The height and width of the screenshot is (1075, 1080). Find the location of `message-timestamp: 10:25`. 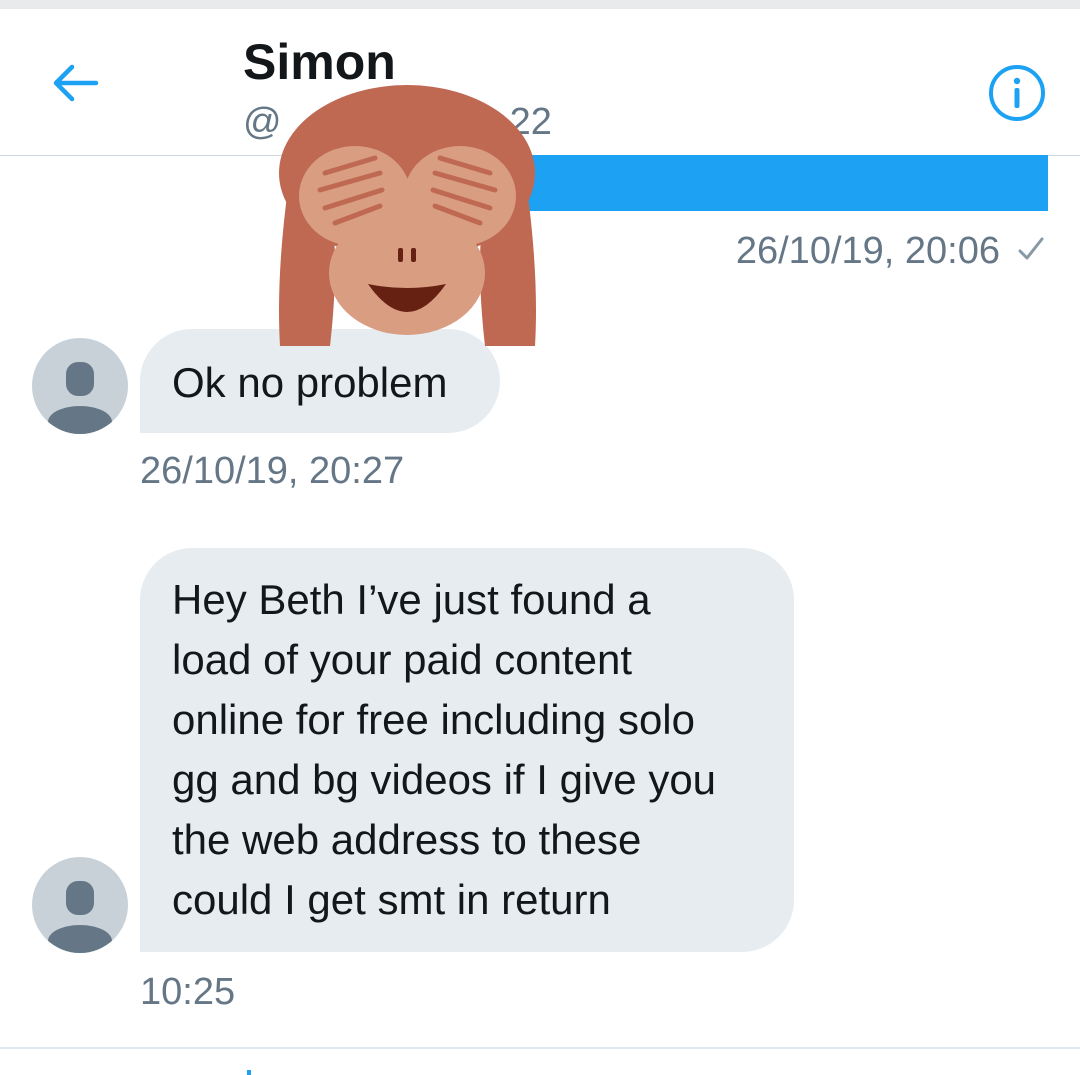

message-timestamp: 10:25 is located at coordinates (188, 992).